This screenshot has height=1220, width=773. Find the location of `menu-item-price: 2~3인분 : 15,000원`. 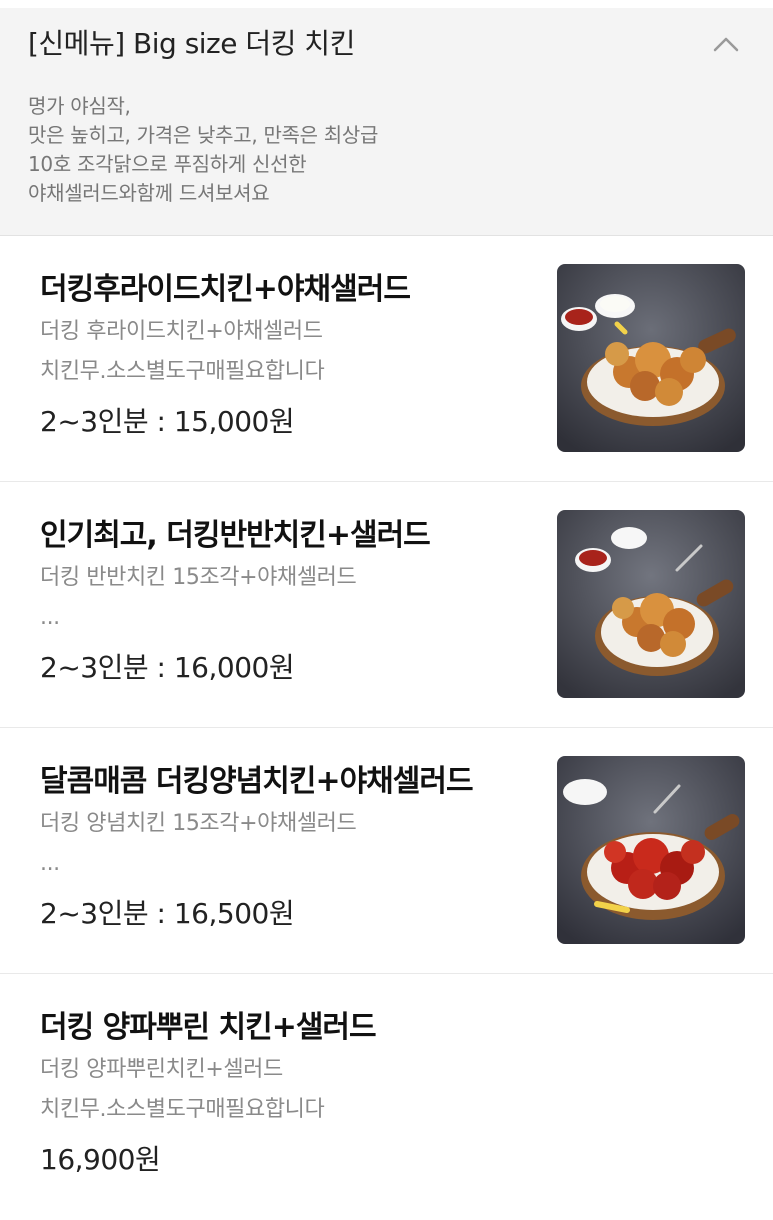

menu-item-price: 2~3인분 : 15,000원 is located at coordinates (167, 421).